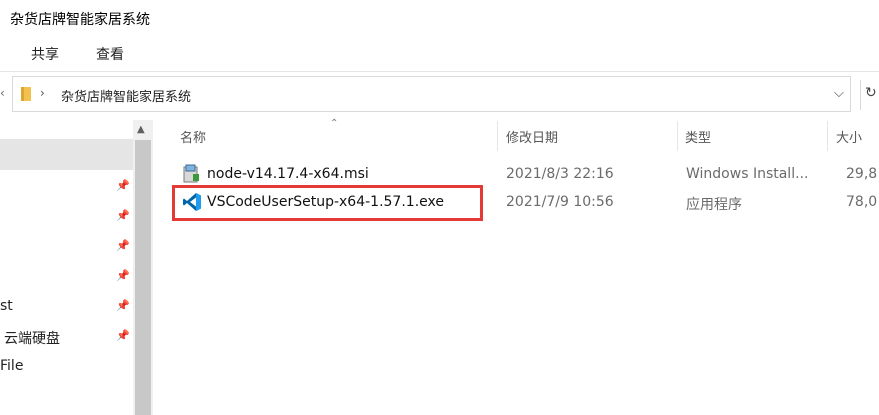 The image size is (879, 415). I want to click on nav-item-label: st, so click(6, 306).